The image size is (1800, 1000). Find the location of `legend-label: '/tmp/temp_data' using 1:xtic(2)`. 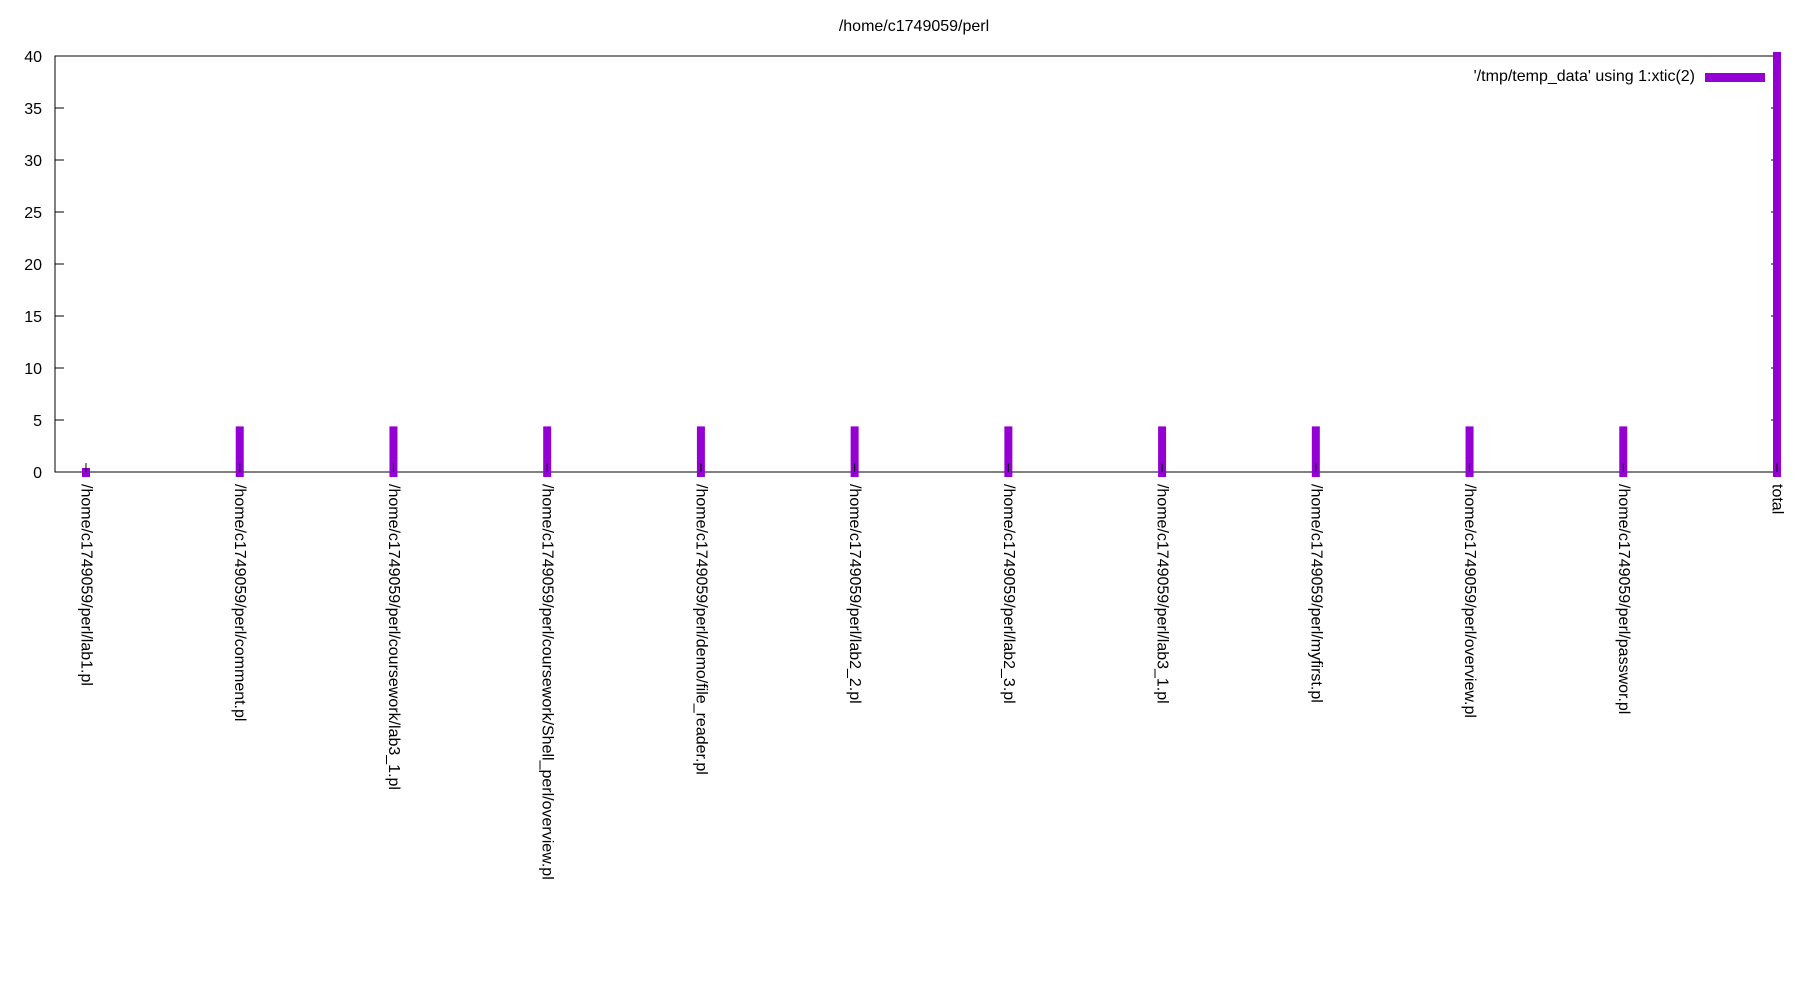

legend-label: '/tmp/temp_data' using 1:xtic(2) is located at coordinates (1584, 76).